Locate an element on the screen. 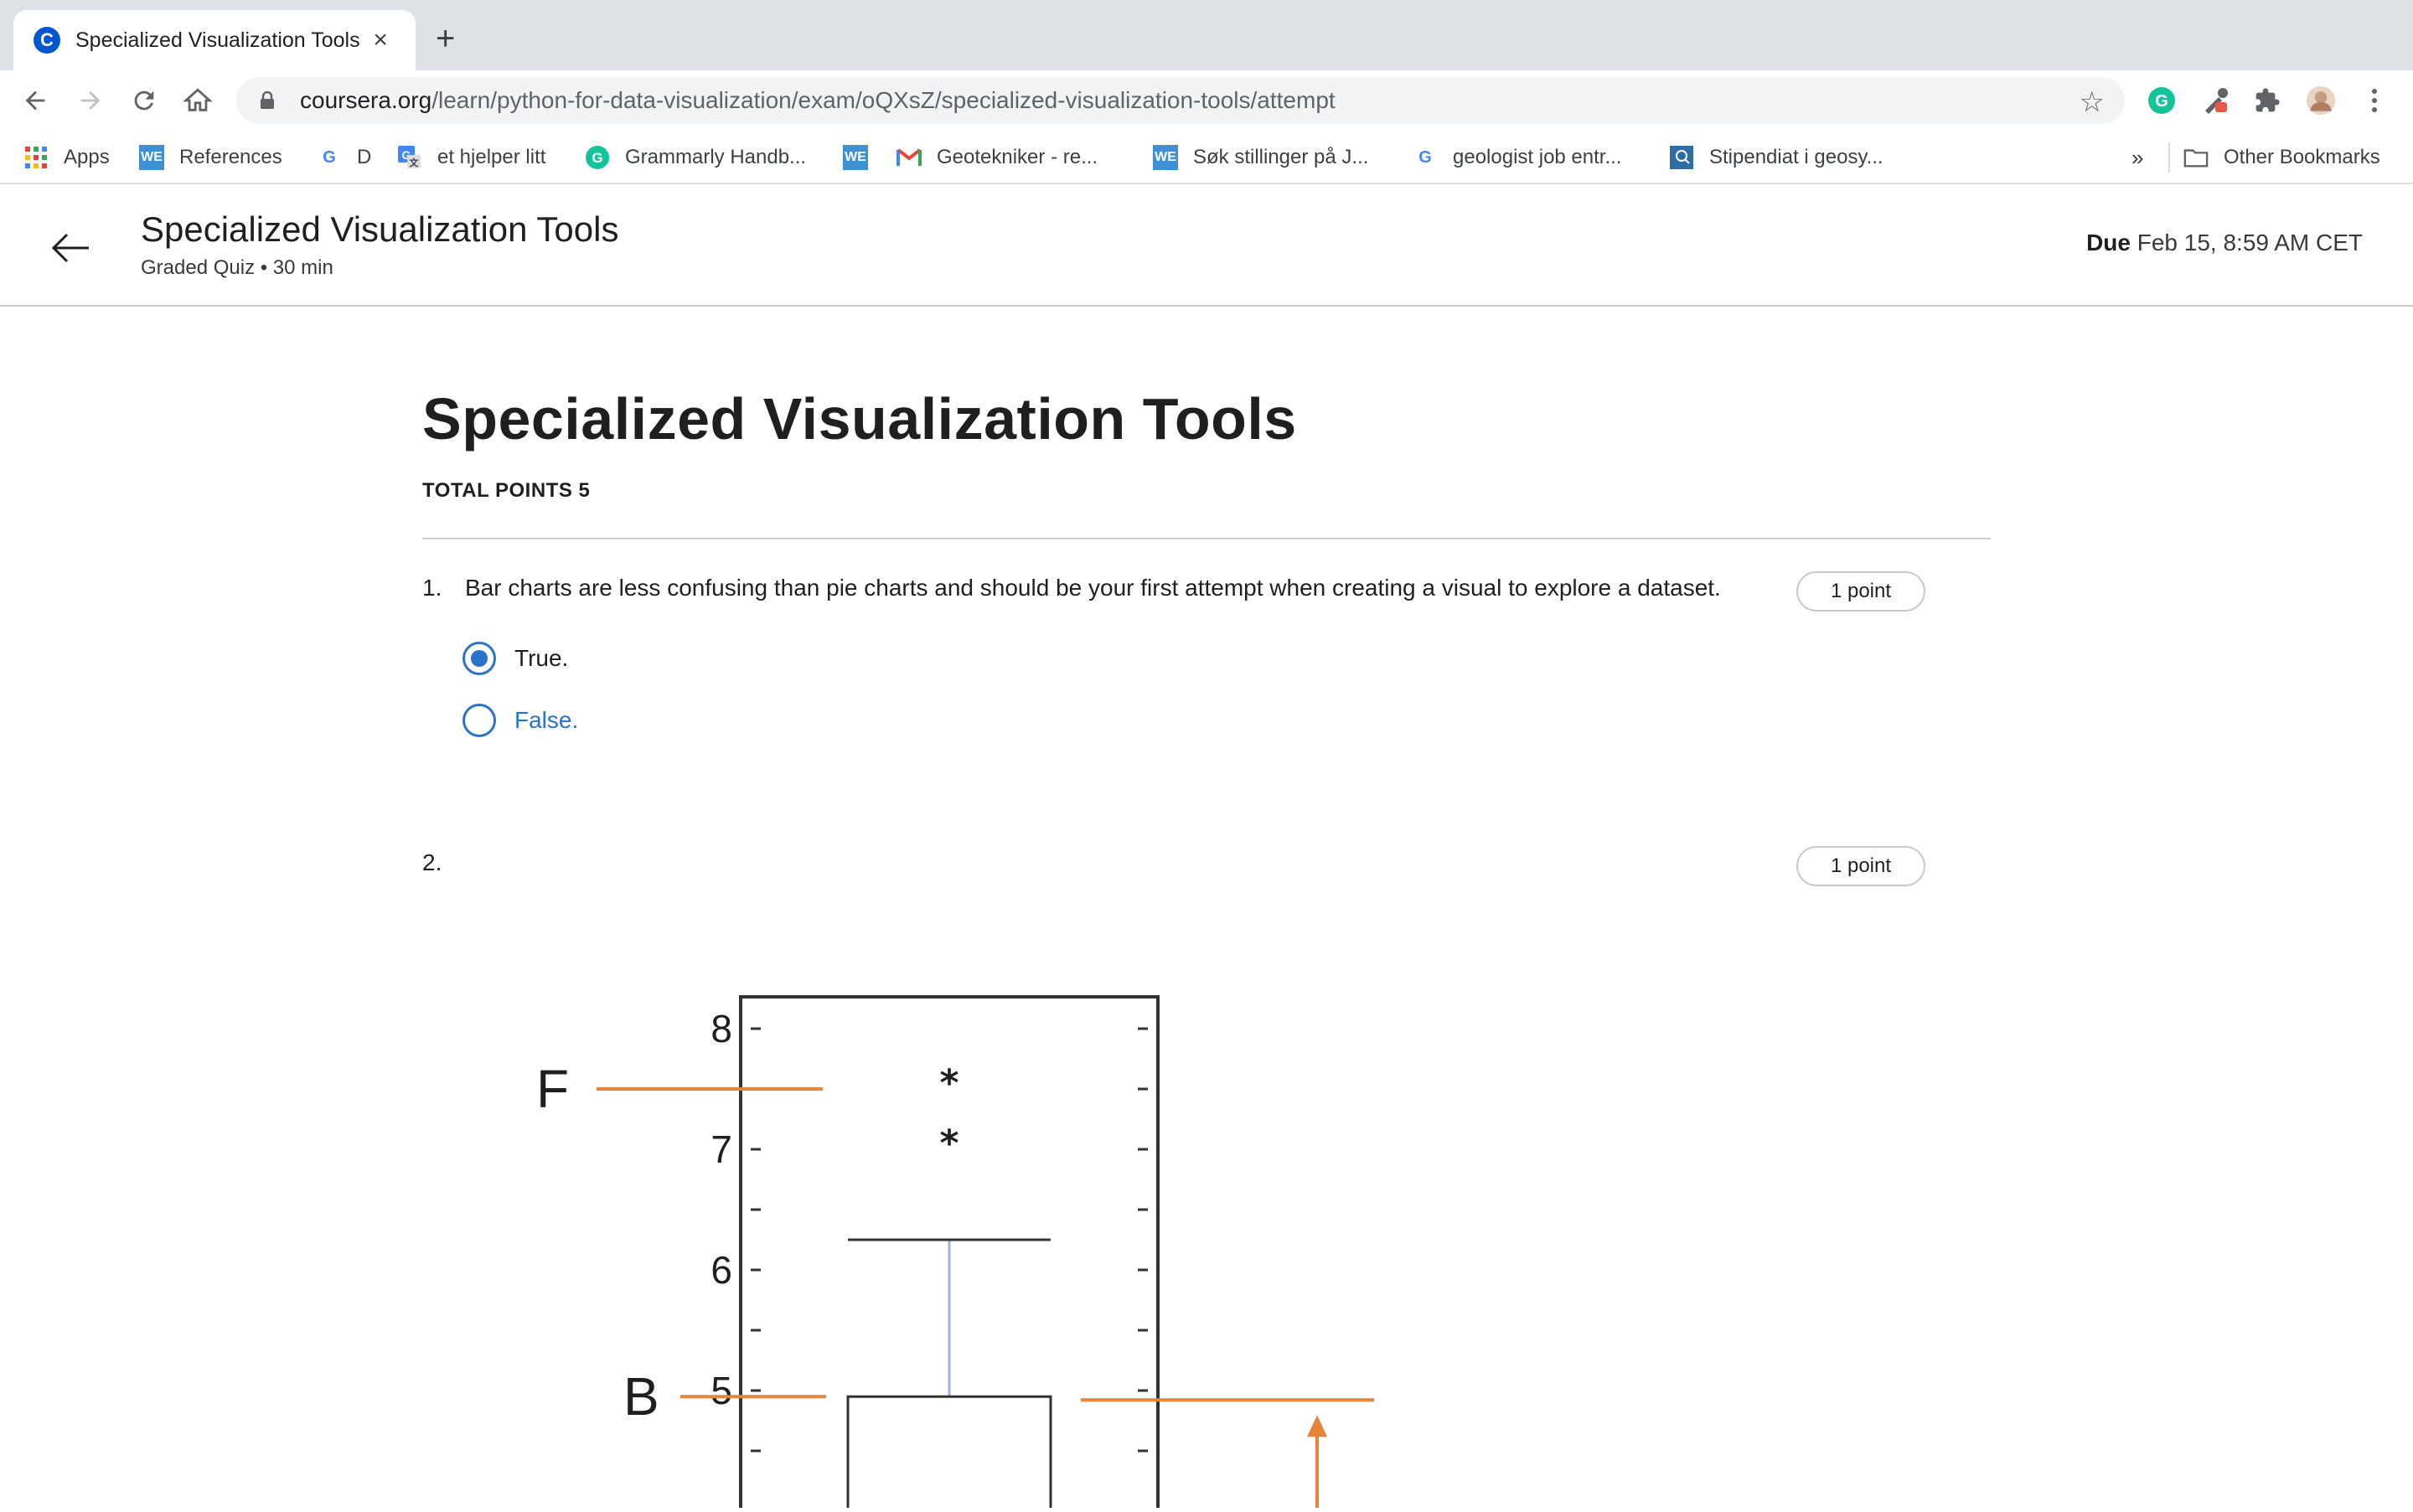 The height and width of the screenshot is (1512, 2413). boxplot-figure: 5 6 7 8 * * F B is located at coordinates (963, 1246).